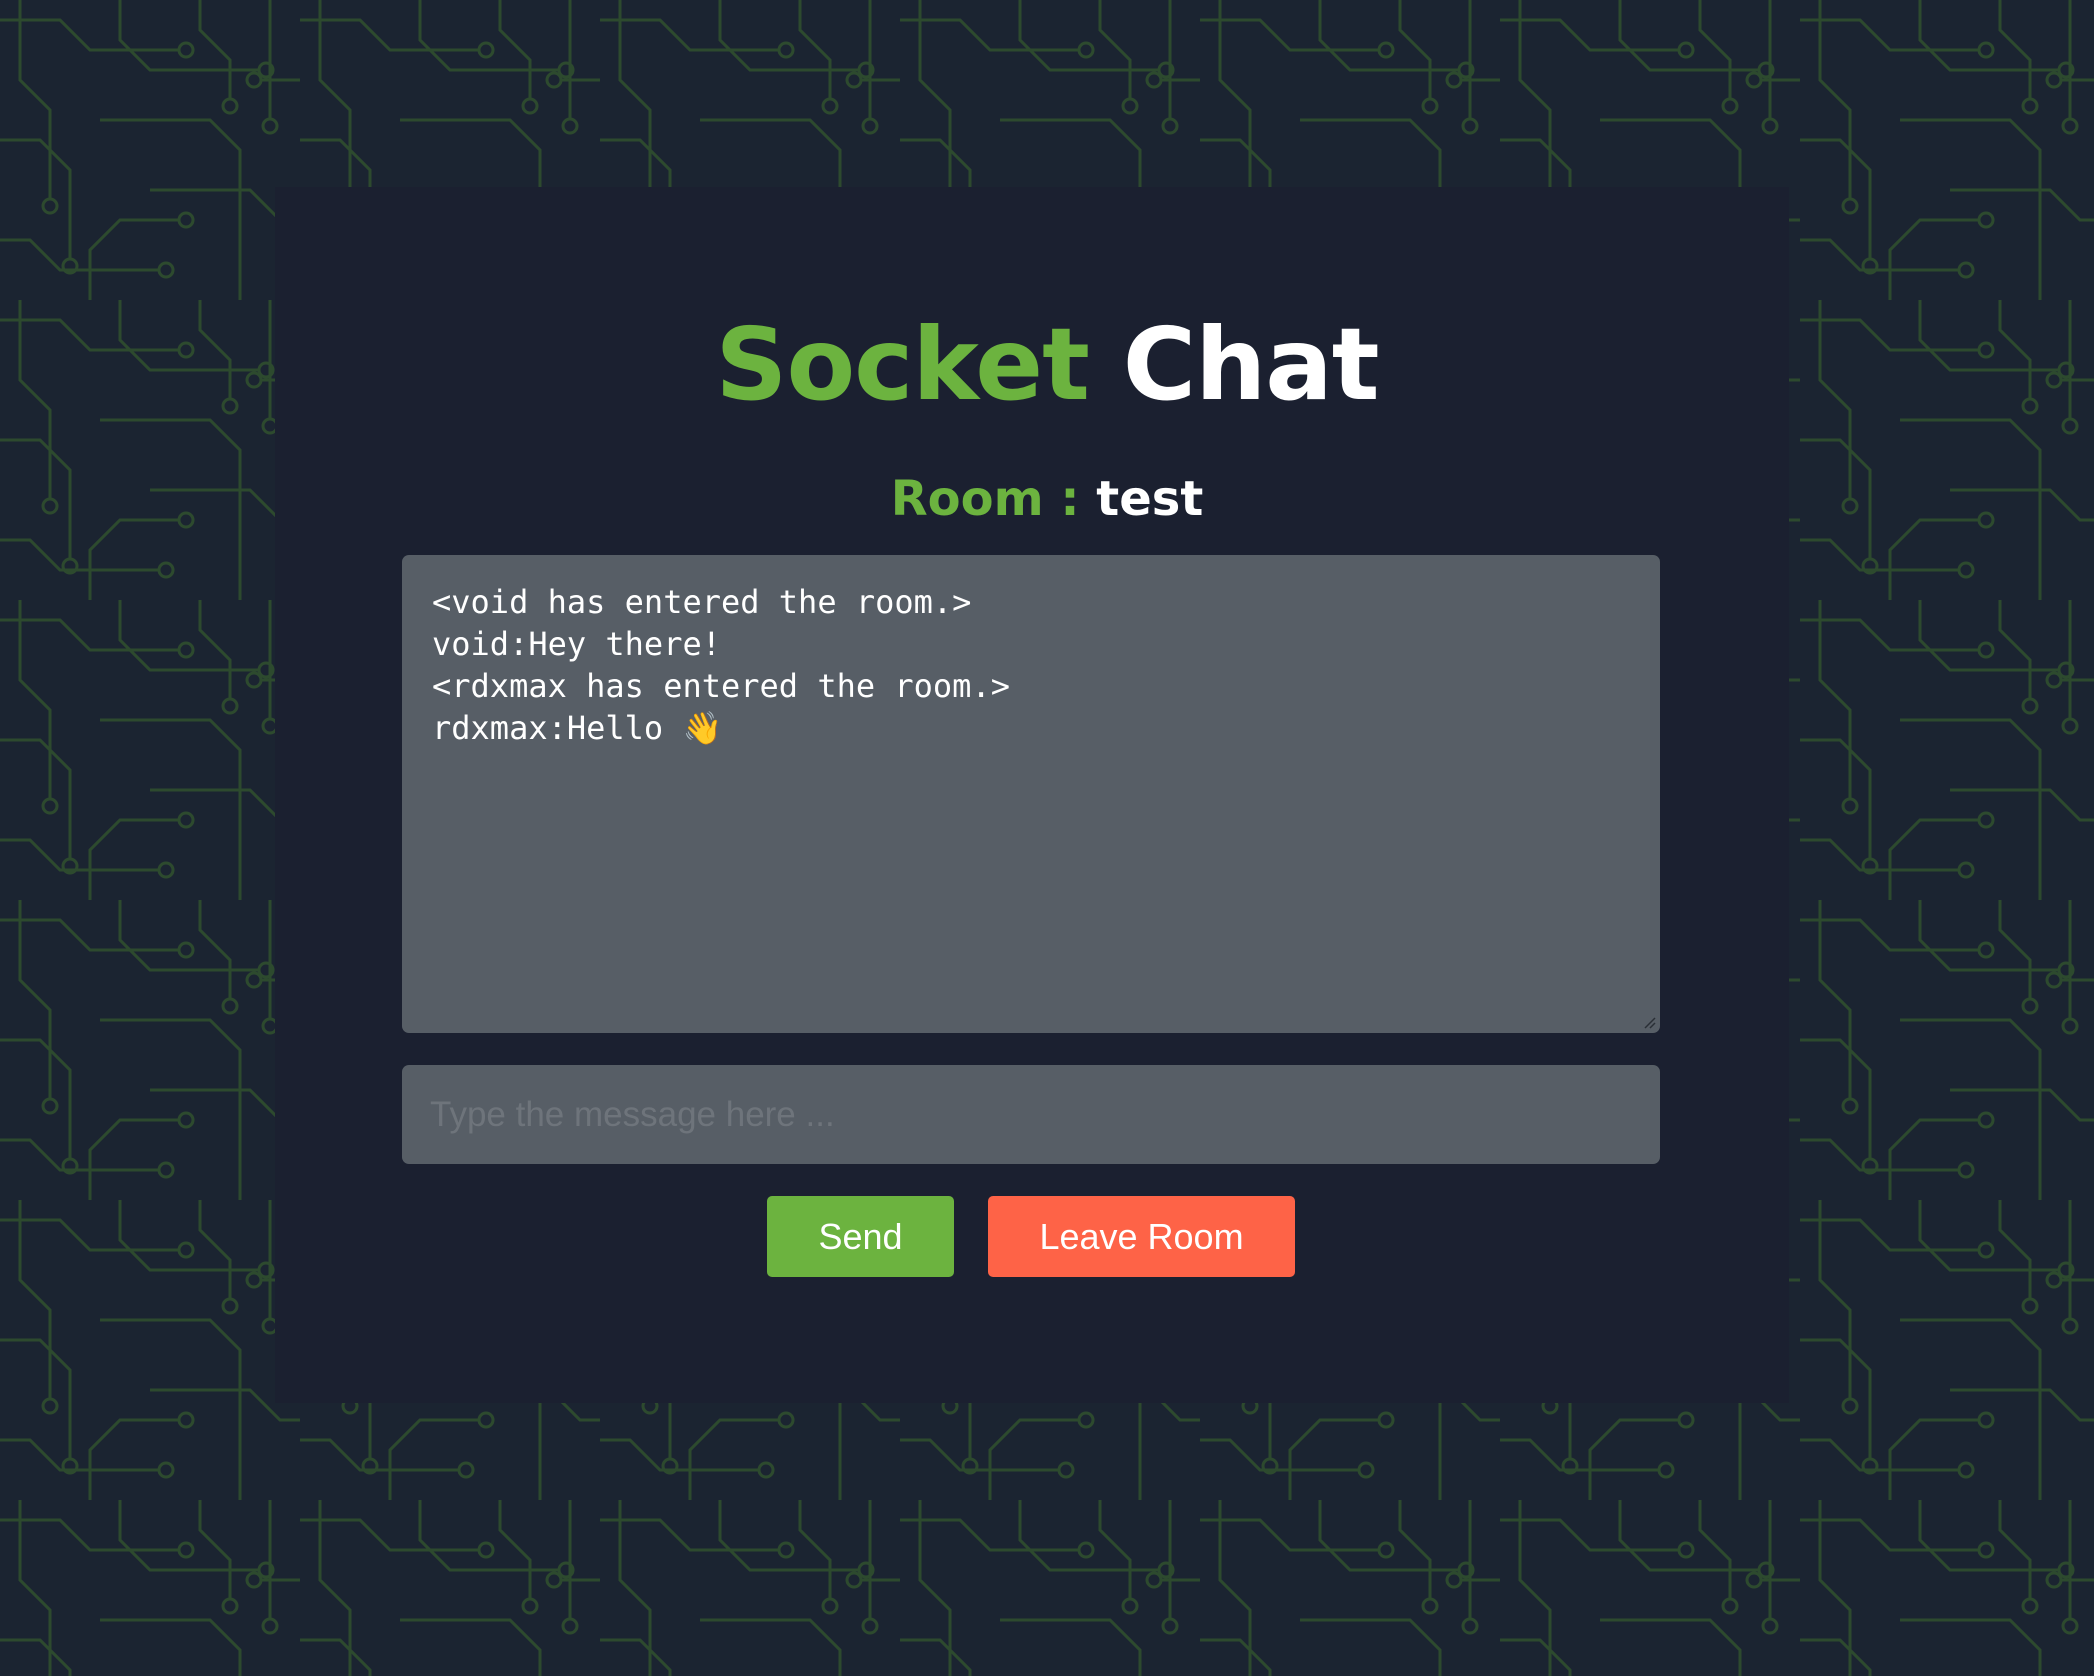 This screenshot has height=1676, width=2094. Describe the element at coordinates (1150, 499) in the screenshot. I see `room-name: test` at that location.